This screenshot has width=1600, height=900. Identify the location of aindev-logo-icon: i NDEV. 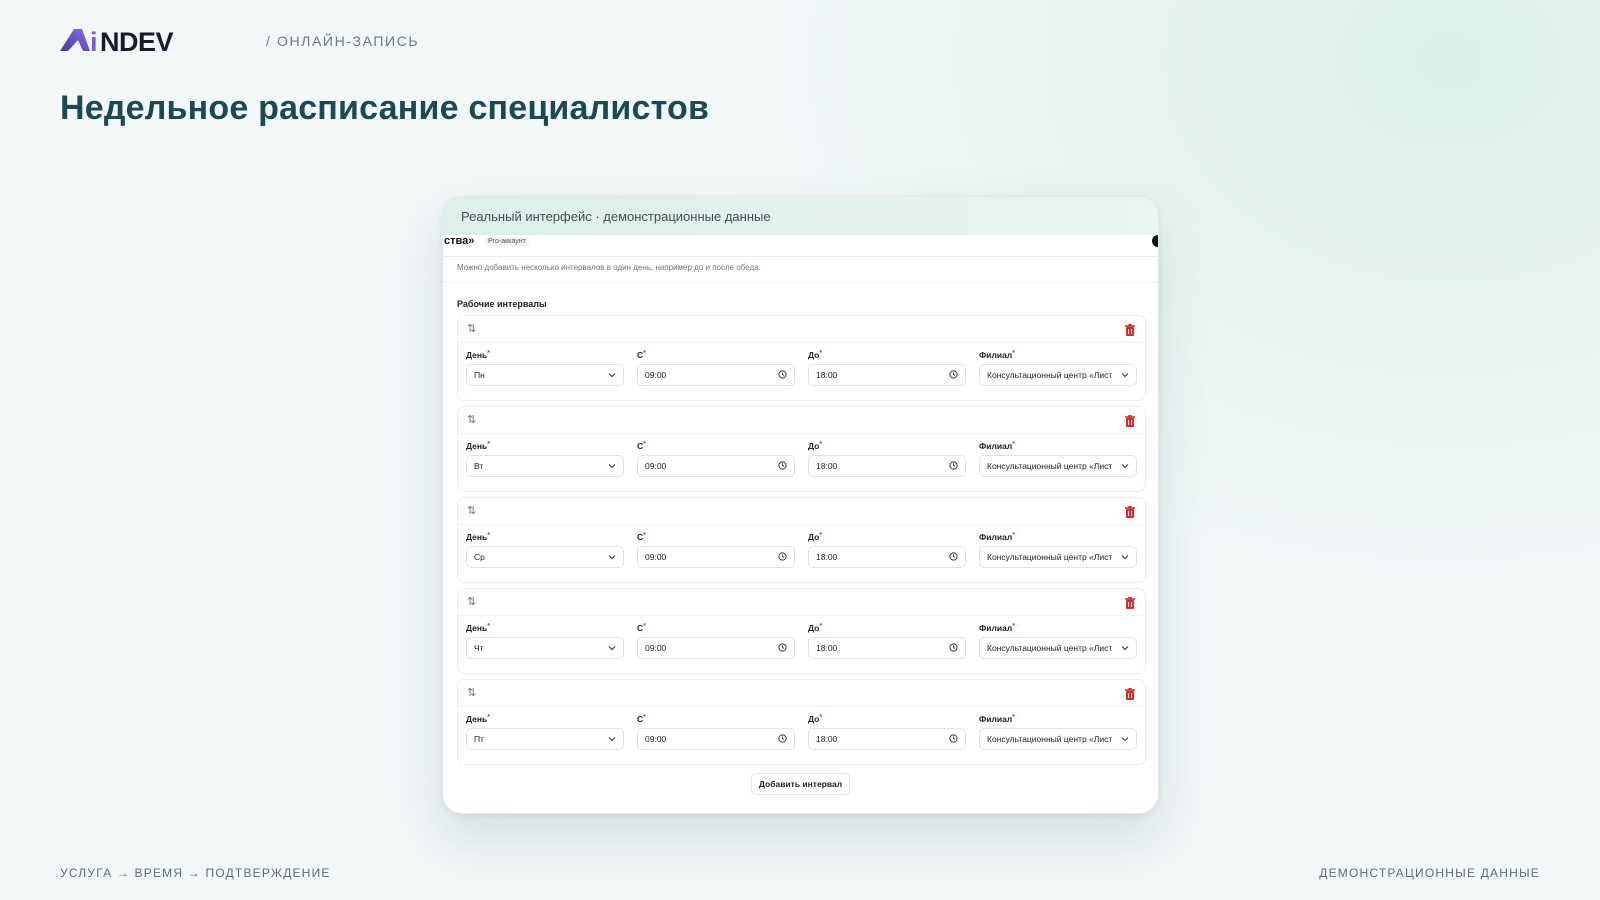
(117, 41).